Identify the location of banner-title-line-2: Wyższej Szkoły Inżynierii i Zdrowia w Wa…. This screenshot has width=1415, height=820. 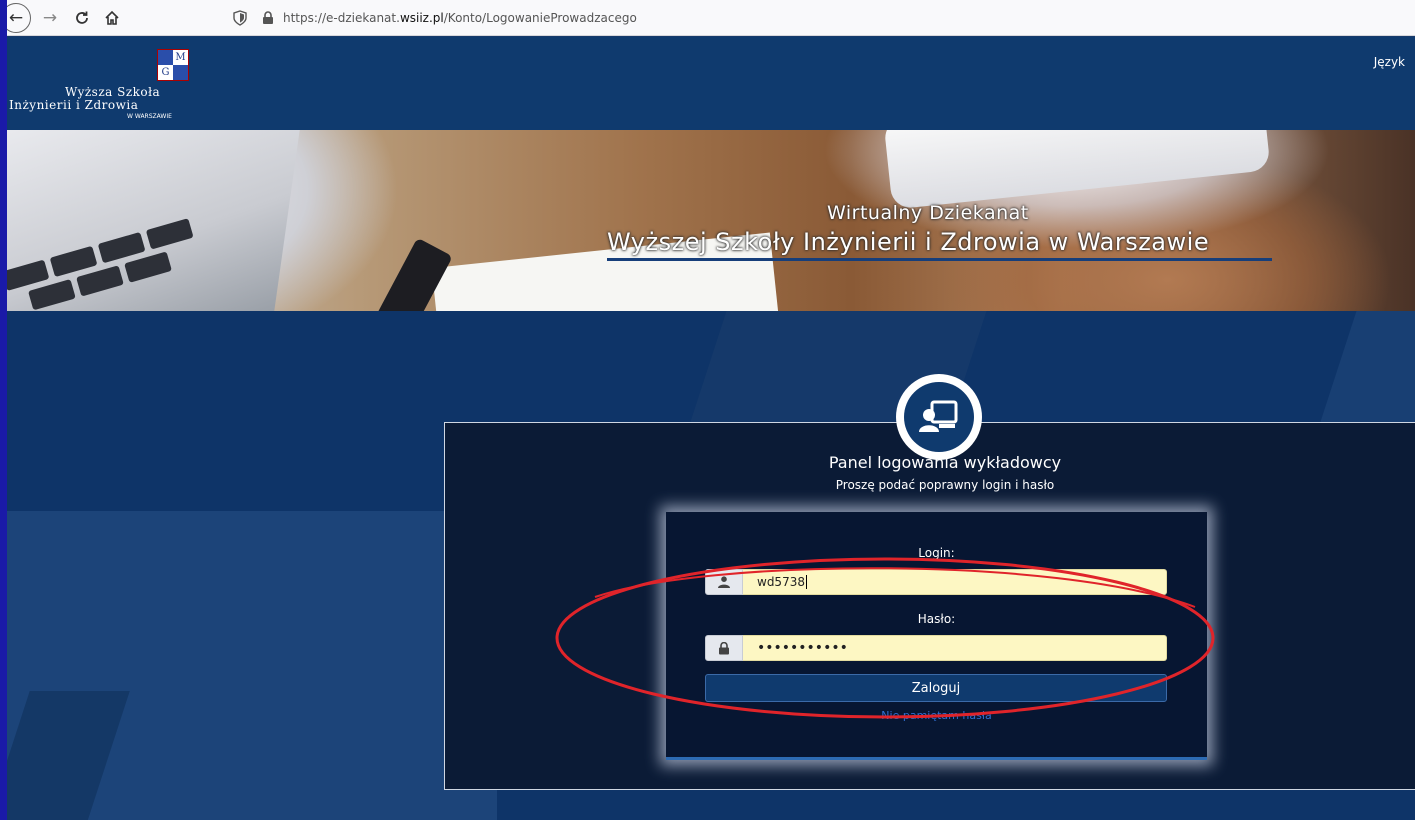
(908, 242).